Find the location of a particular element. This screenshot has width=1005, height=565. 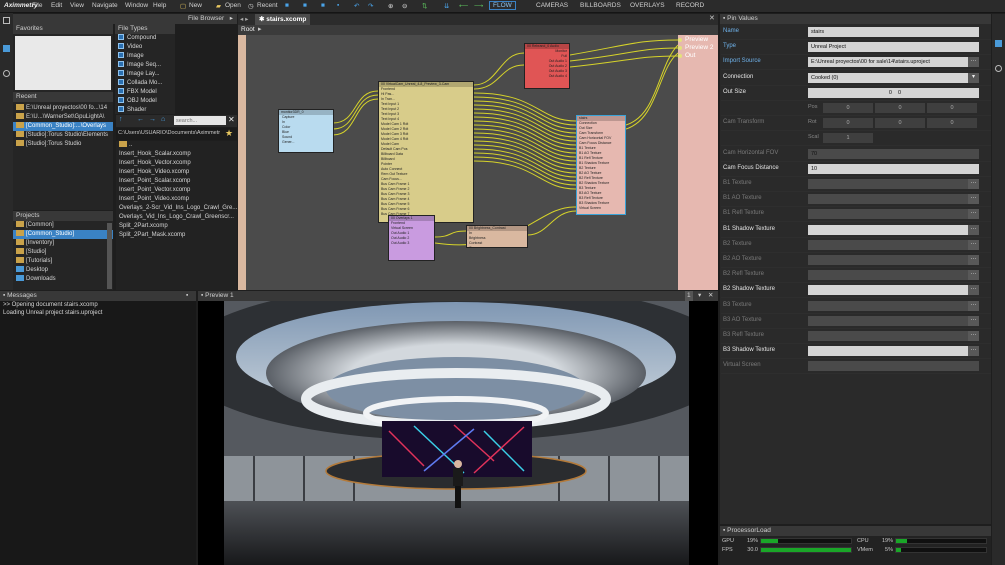

forward-icon: ⟶ is located at coordinates (478, 6).